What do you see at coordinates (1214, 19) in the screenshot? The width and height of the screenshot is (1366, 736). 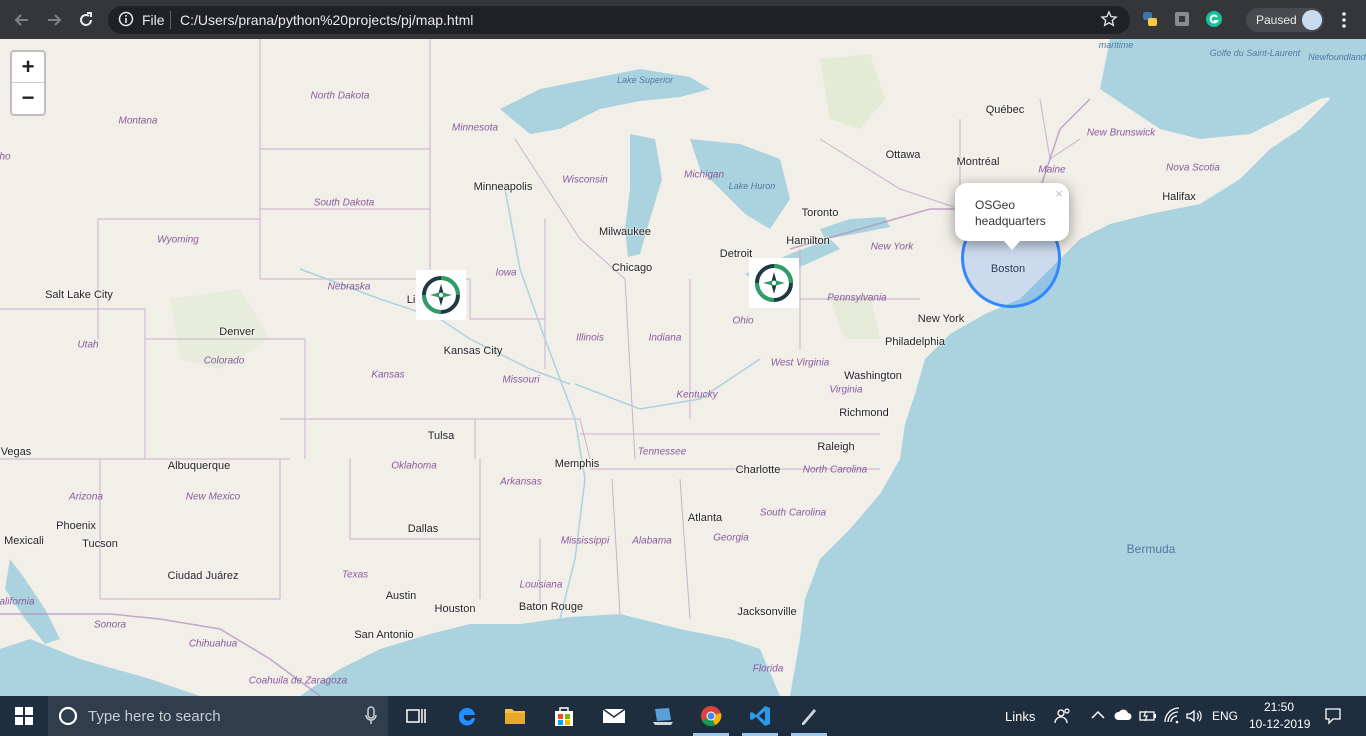 I see `grammarly-icon` at bounding box center [1214, 19].